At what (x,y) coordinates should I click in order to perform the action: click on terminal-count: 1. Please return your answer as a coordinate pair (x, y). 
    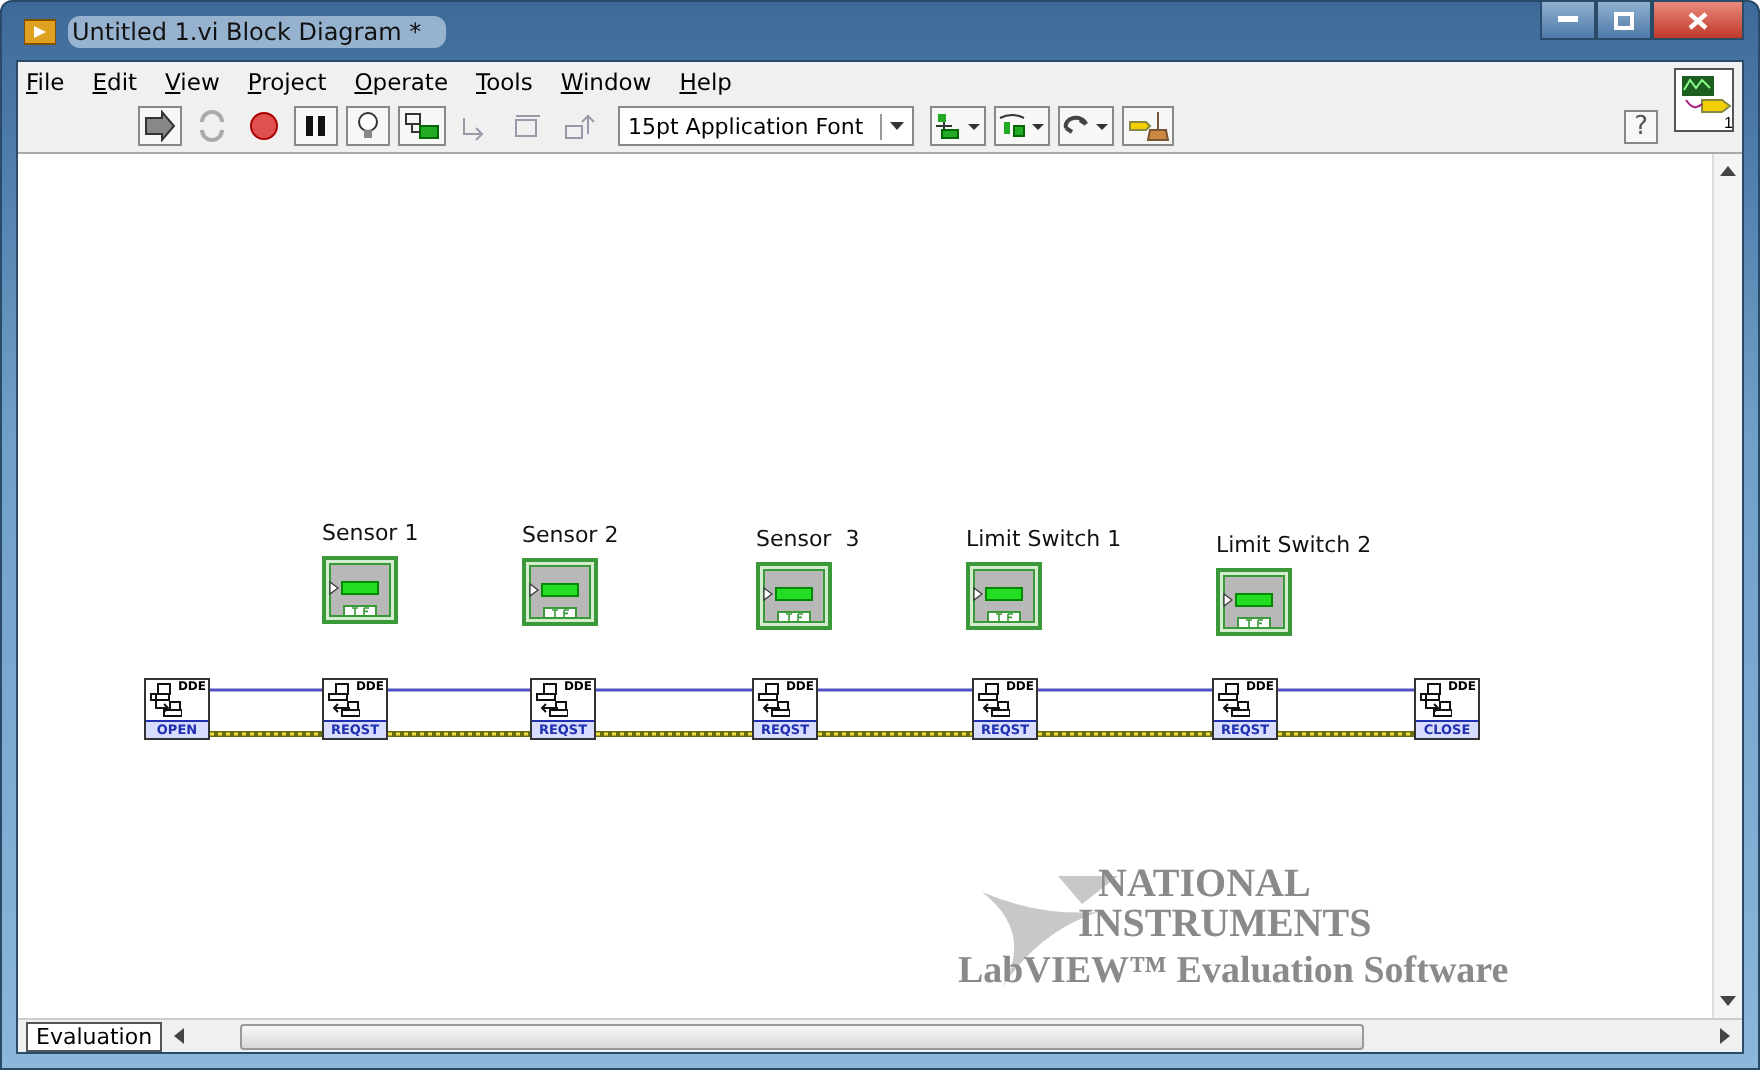
    Looking at the image, I should click on (1728, 123).